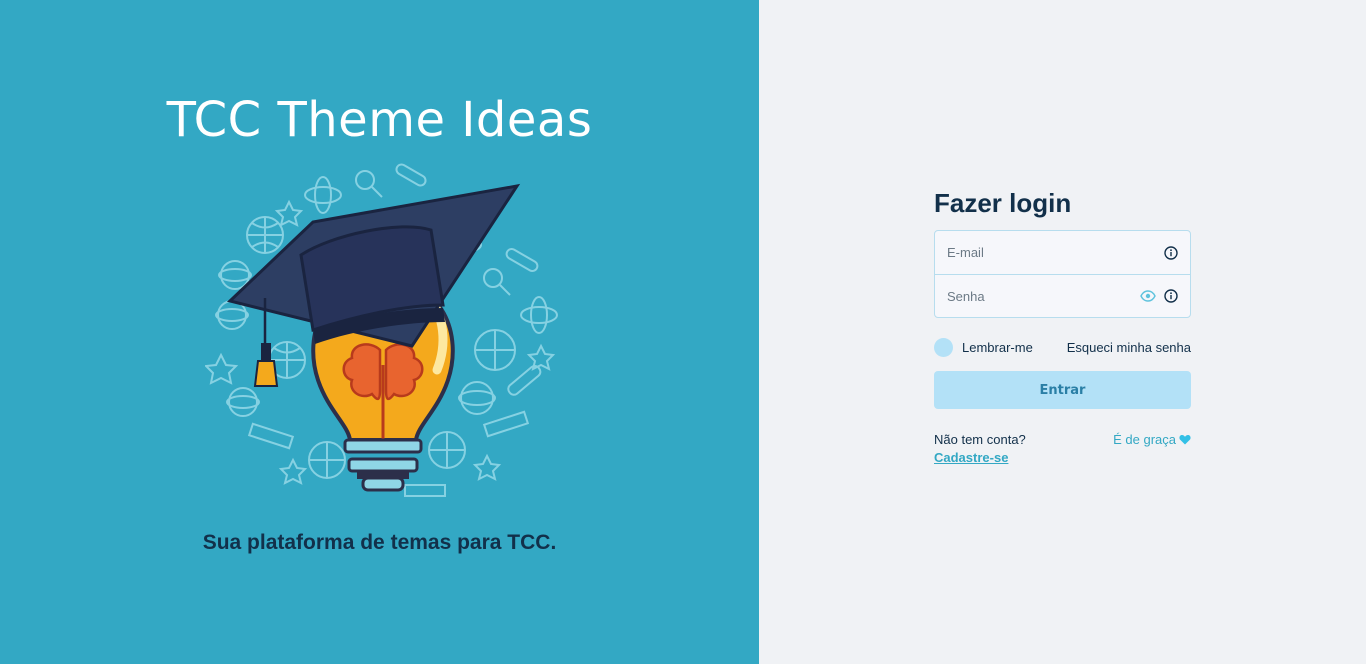 The height and width of the screenshot is (664, 1366). What do you see at coordinates (1062, 347) in the screenshot?
I see `options-row: Lembrar-me Esqueci minha senha` at bounding box center [1062, 347].